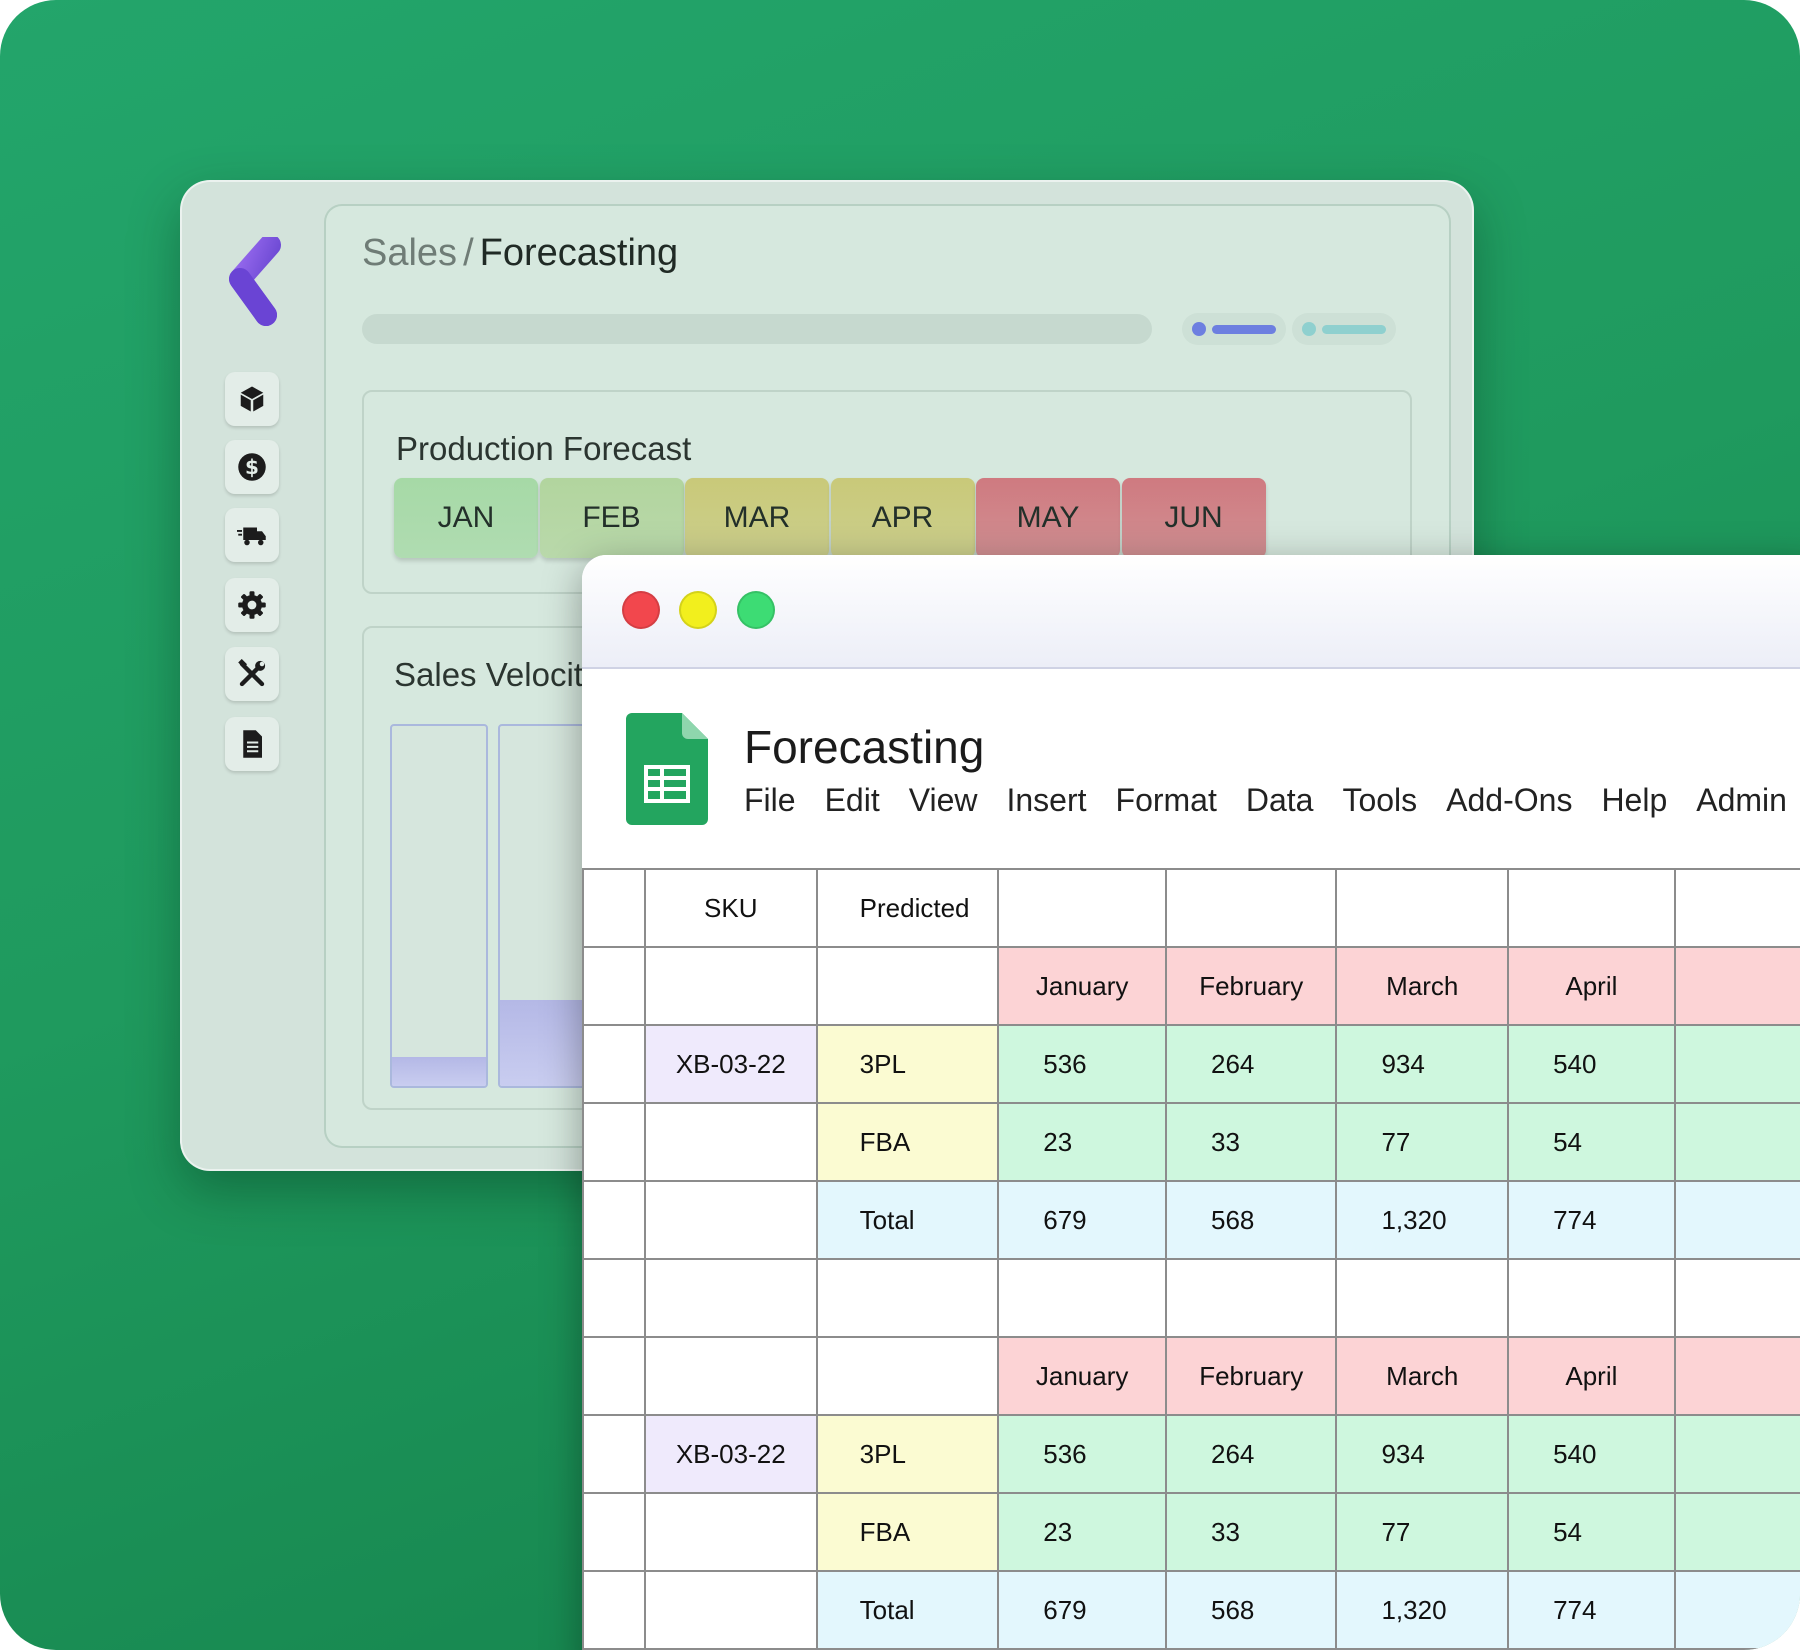  I want to click on menu-item-tools: Tools, so click(1379, 800).